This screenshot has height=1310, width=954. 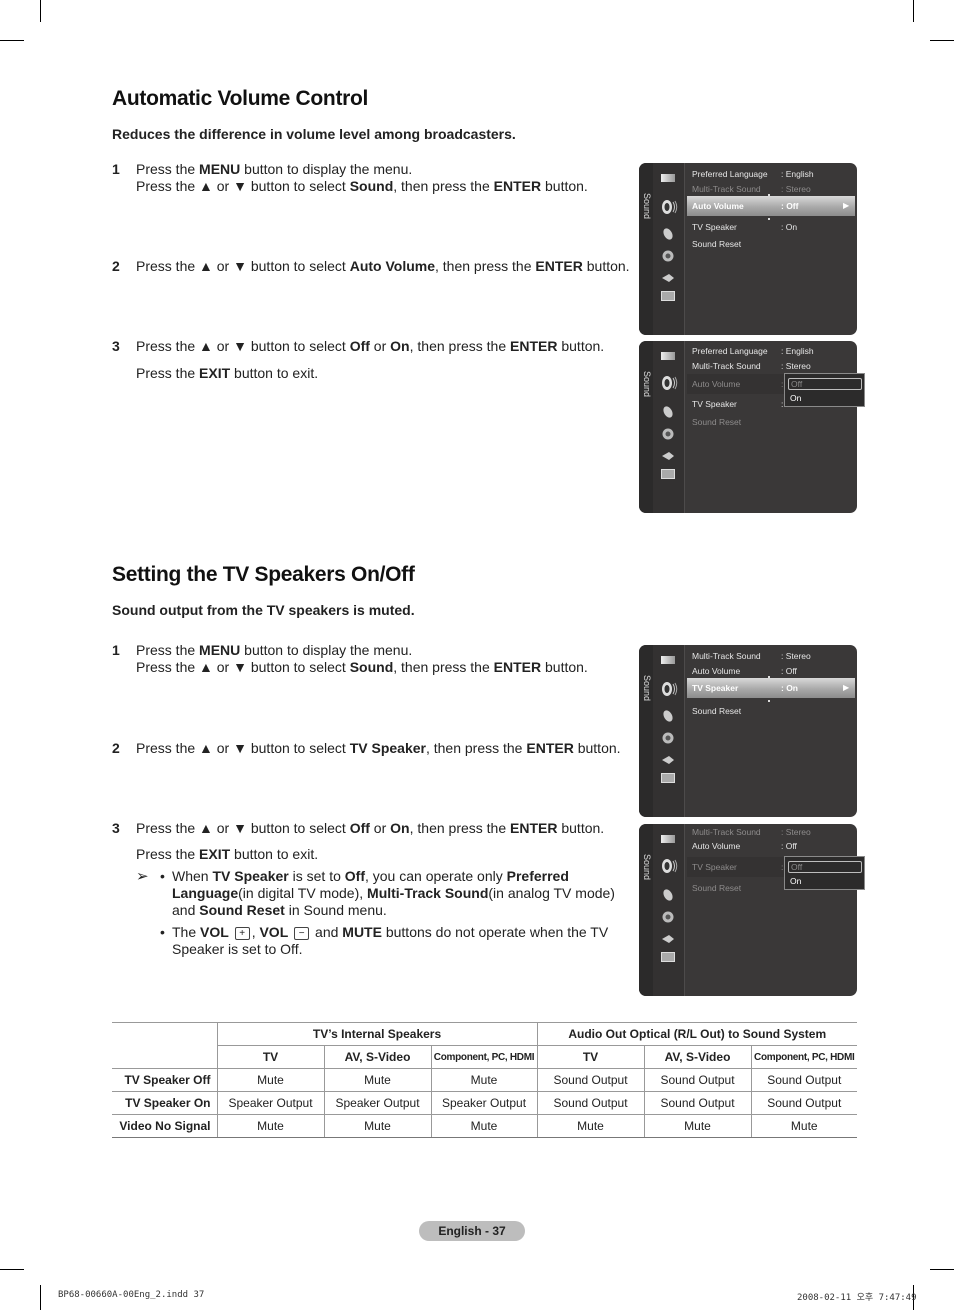 I want to click on text: is set to, so click(x=316, y=876).